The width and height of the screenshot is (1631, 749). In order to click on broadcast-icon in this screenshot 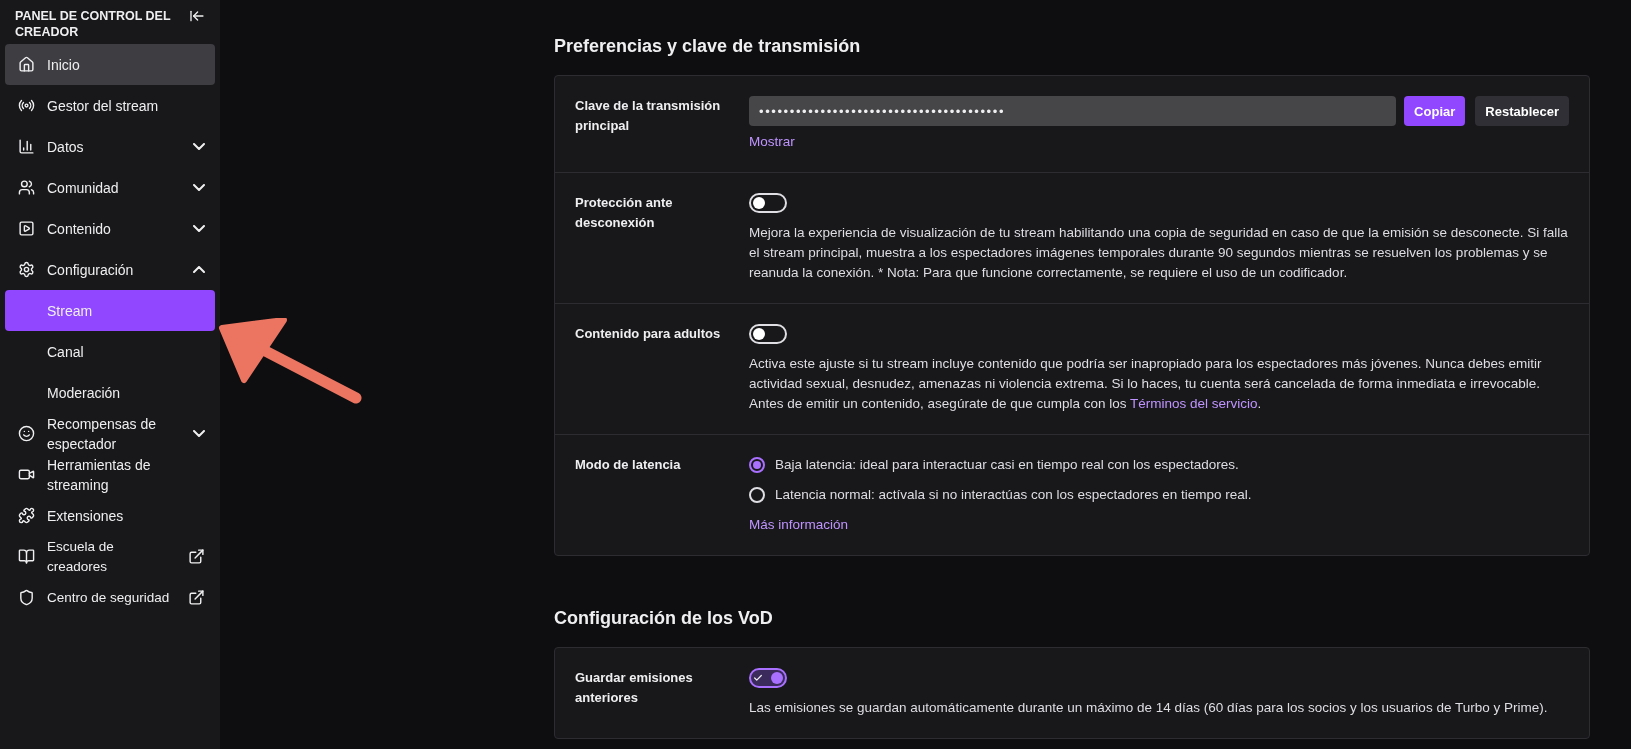, I will do `click(26, 105)`.